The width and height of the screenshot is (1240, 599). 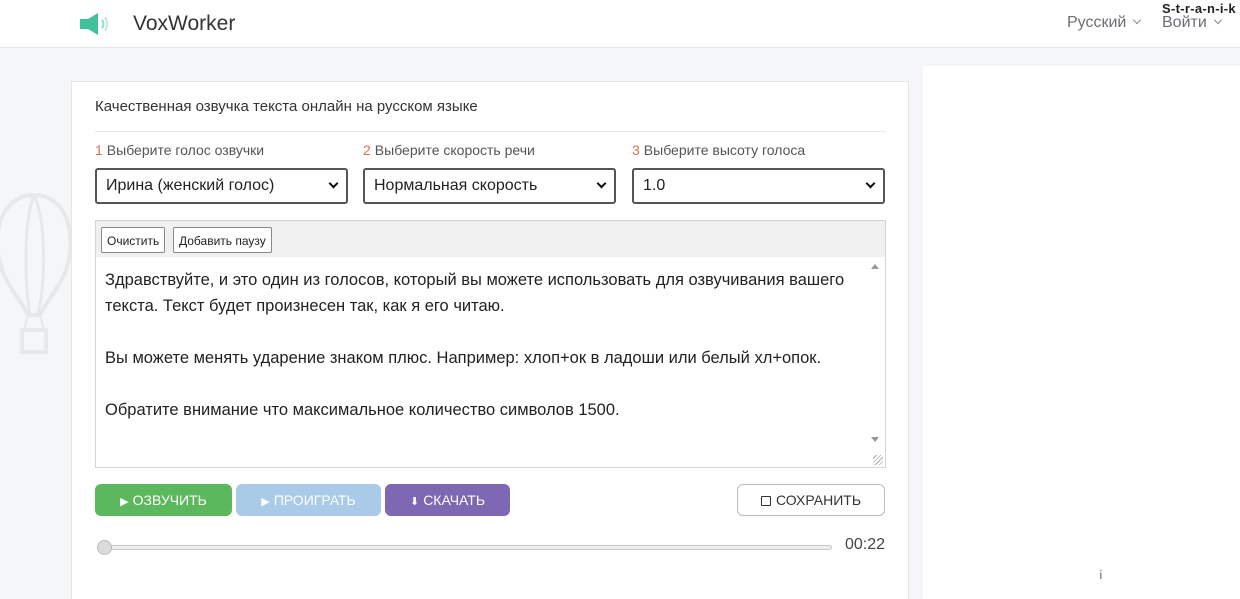 What do you see at coordinates (1166, 574) in the screenshot?
I see `watermark-text: RECOMMEND.RU` at bounding box center [1166, 574].